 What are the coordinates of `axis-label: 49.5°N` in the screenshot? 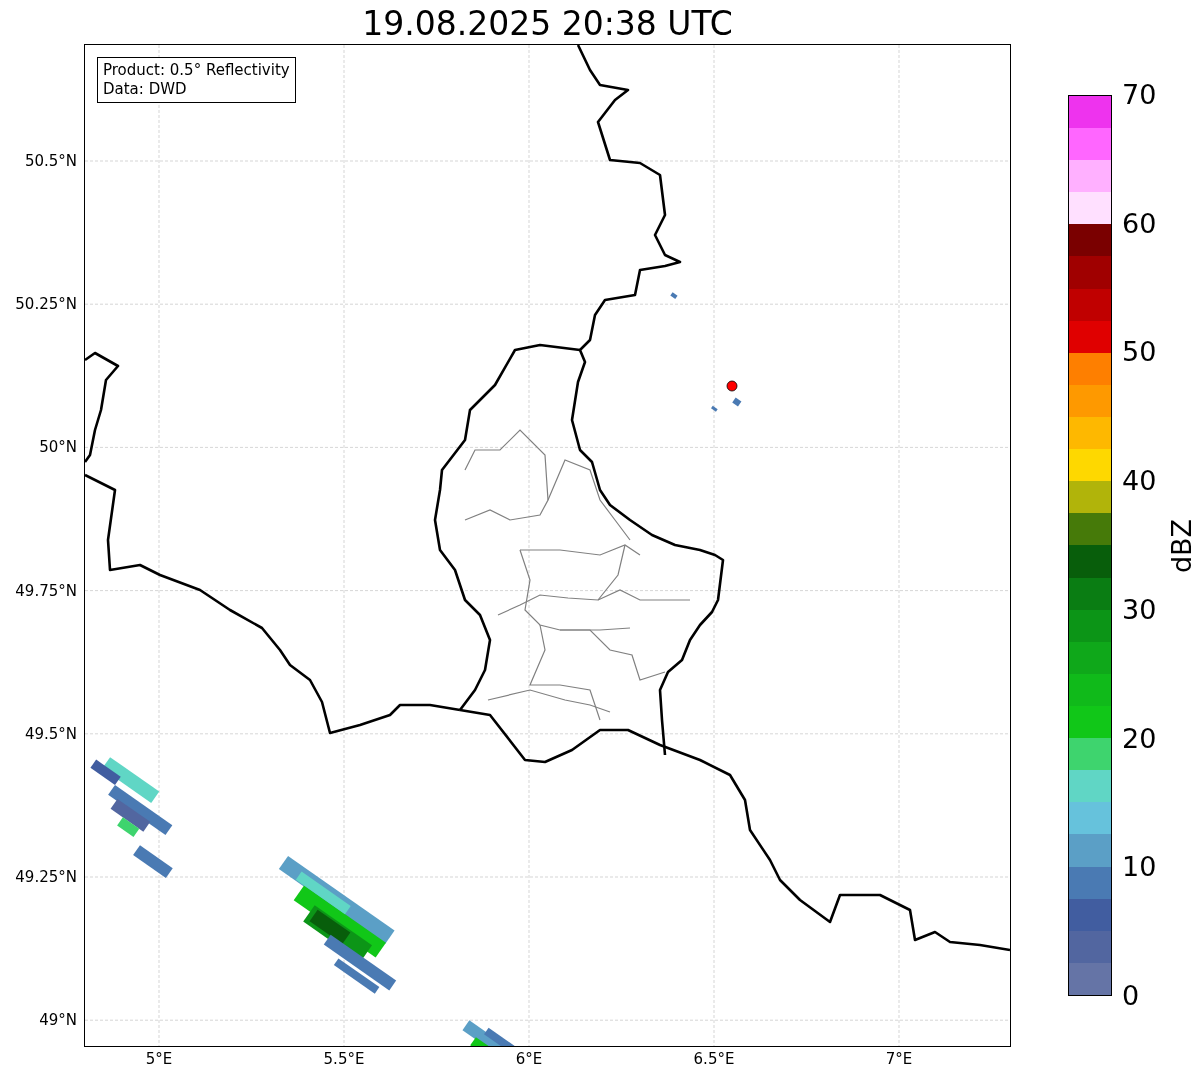 It's located at (50, 733).